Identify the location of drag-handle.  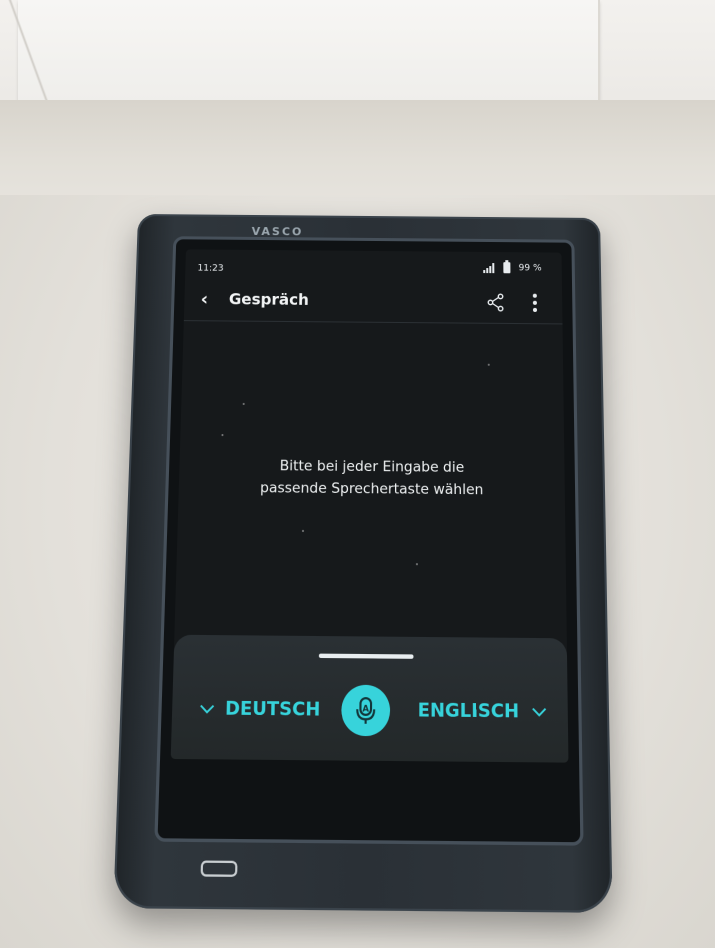
(366, 656).